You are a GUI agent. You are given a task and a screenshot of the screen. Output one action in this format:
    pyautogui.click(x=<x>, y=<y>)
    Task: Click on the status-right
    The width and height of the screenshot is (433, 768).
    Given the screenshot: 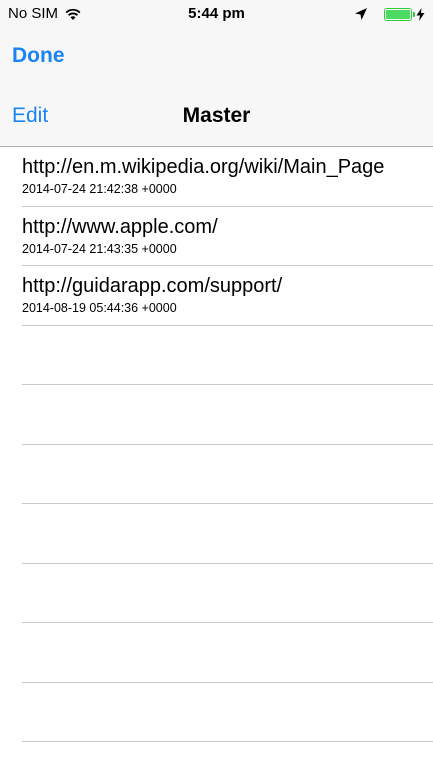 What is the action you would take?
    pyautogui.click(x=389, y=14)
    